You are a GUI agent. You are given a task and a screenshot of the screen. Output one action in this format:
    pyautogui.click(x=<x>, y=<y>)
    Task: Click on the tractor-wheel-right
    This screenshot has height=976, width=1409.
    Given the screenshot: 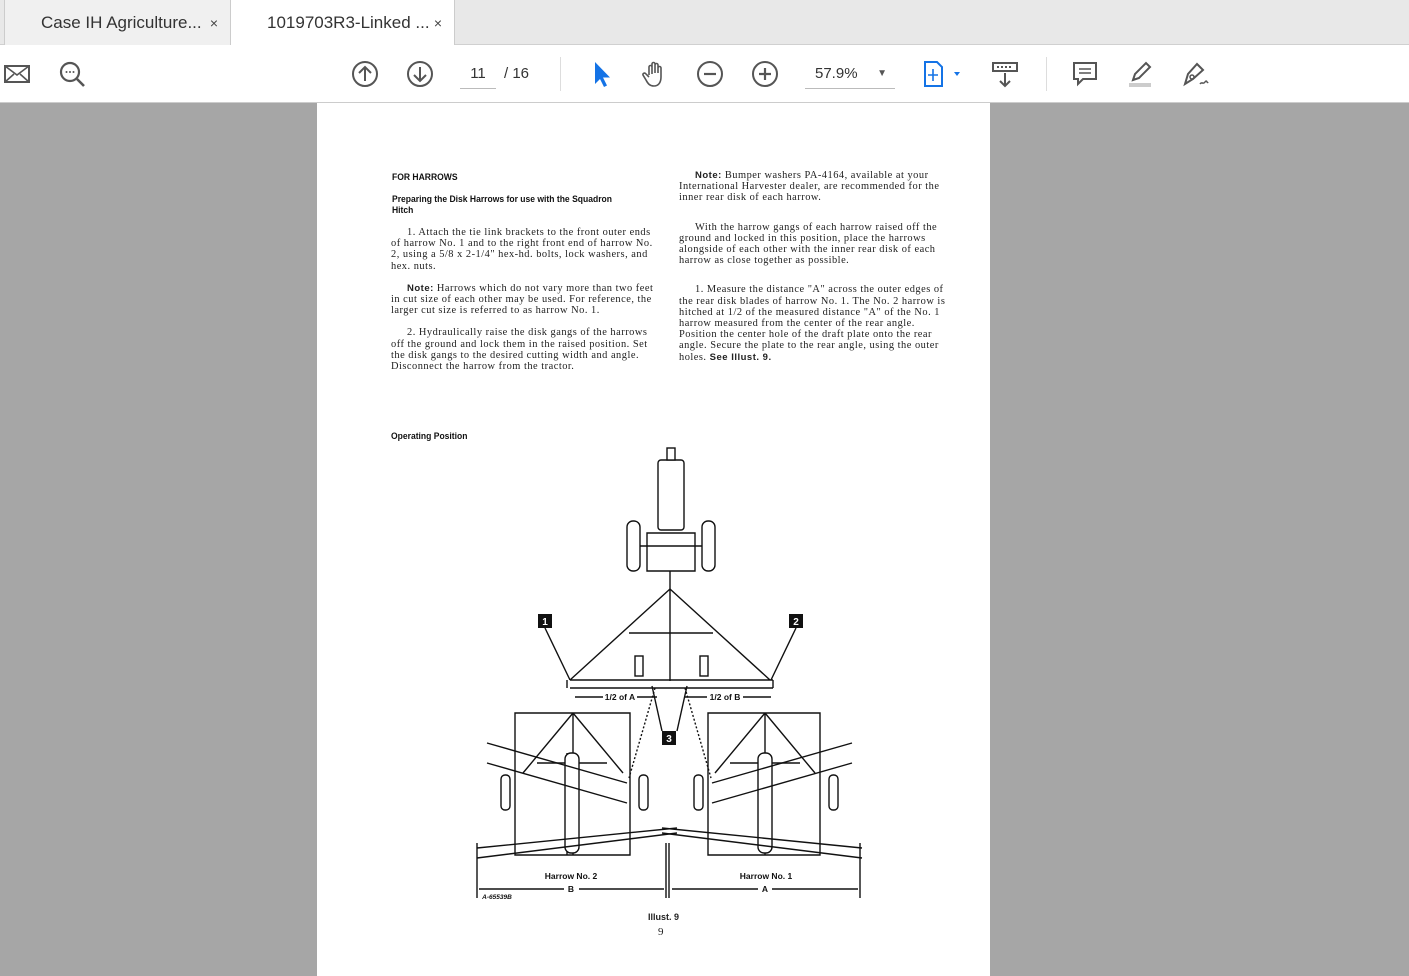 What is the action you would take?
    pyautogui.click(x=708, y=546)
    